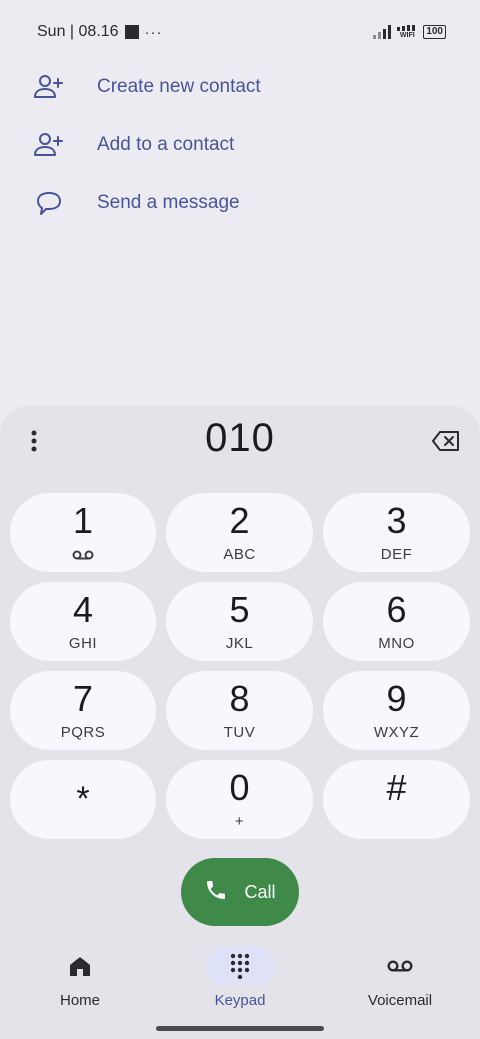 This screenshot has height=1039, width=480. Describe the element at coordinates (240, 1000) in the screenshot. I see `nav-keypad-label: Keypad` at that location.